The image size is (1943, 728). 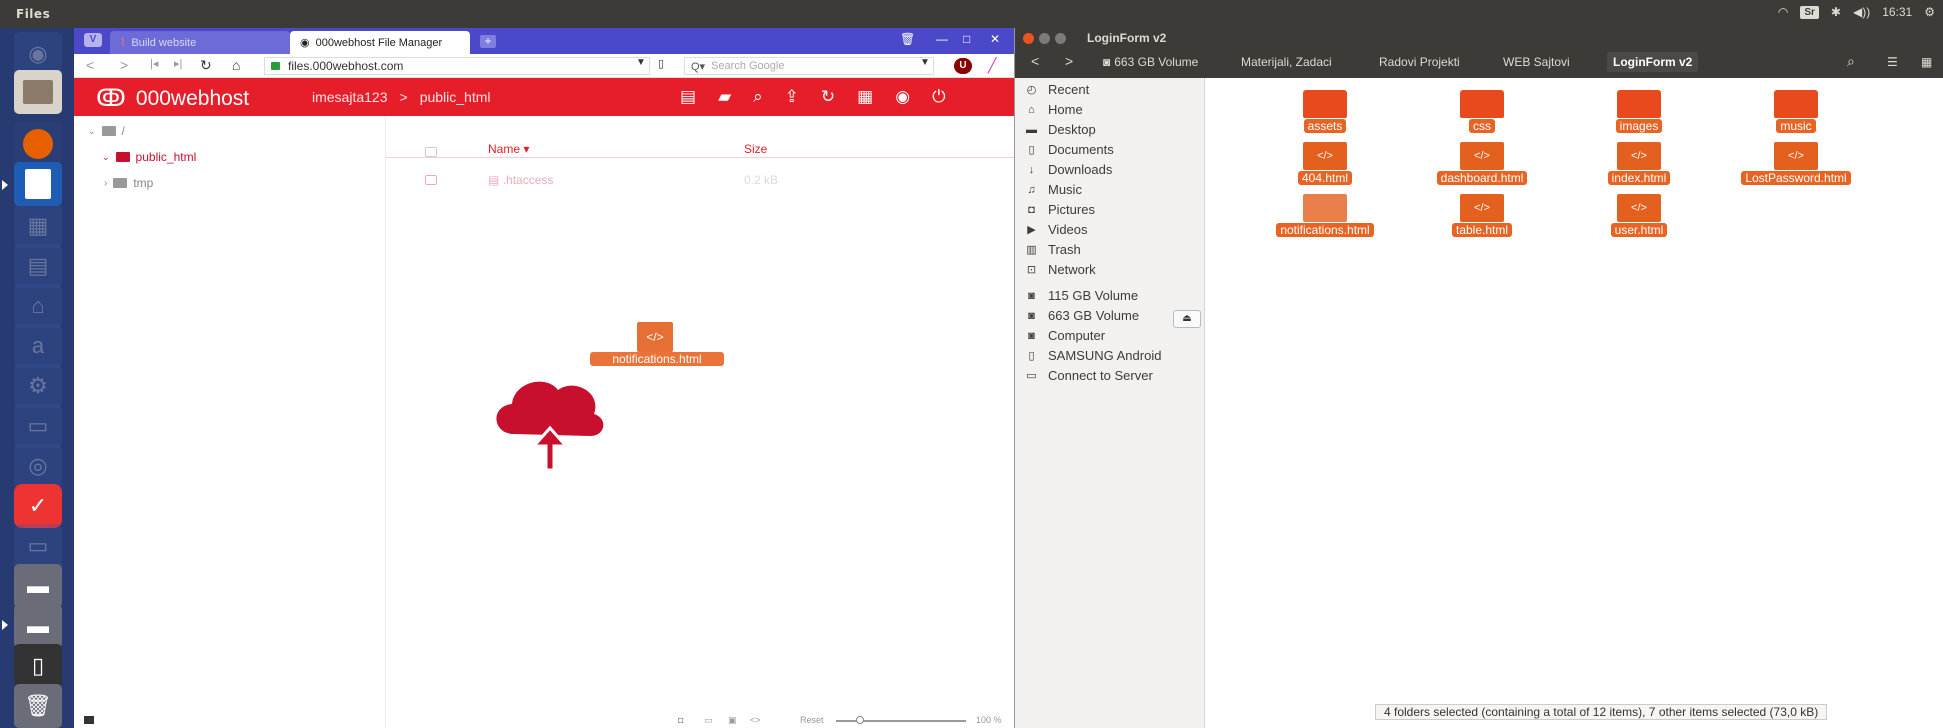 I want to click on tree-item-tmp: › tmp, so click(x=128, y=183).